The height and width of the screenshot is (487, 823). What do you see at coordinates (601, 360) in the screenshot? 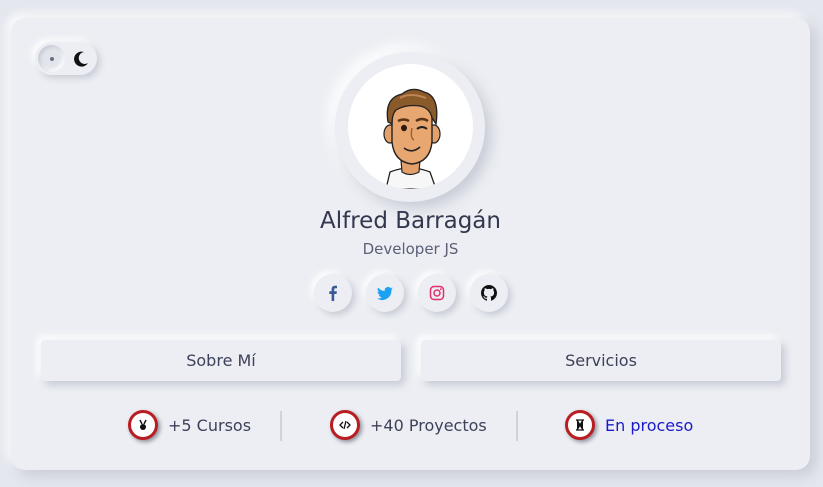
I see `services-button: Servicios` at bounding box center [601, 360].